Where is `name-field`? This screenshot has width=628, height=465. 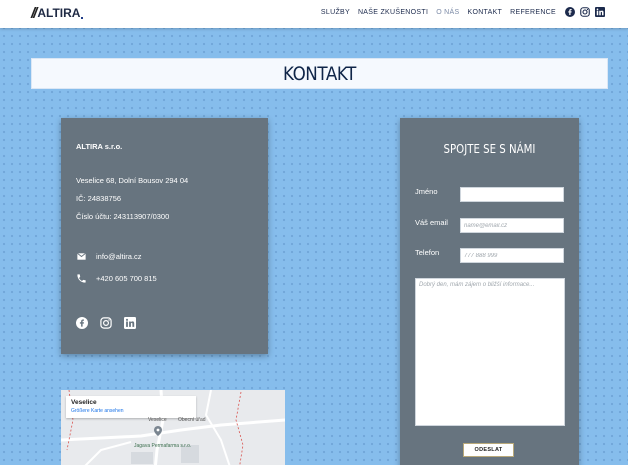 name-field is located at coordinates (512, 194).